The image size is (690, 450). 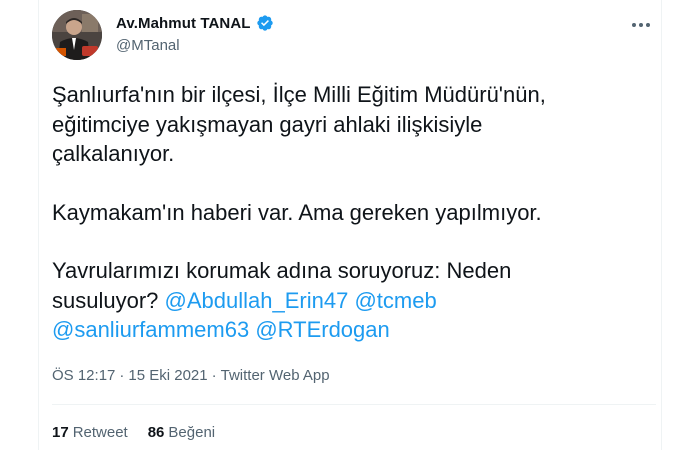 What do you see at coordinates (150, 329) in the screenshot?
I see `mention-link: @sanliurfammem63` at bounding box center [150, 329].